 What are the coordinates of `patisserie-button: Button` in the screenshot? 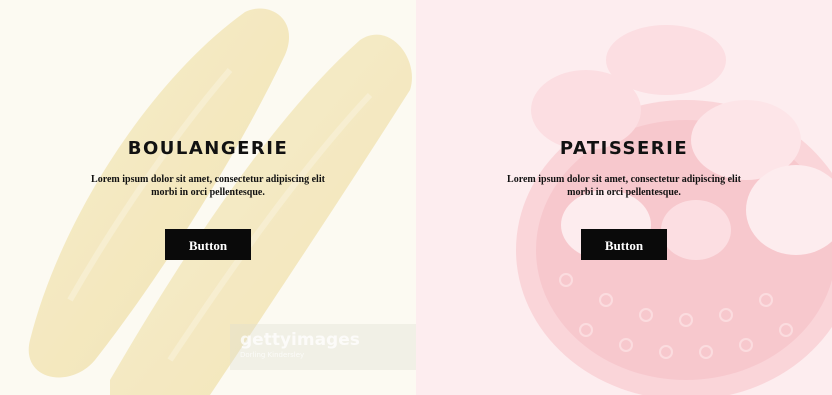 It's located at (624, 244).